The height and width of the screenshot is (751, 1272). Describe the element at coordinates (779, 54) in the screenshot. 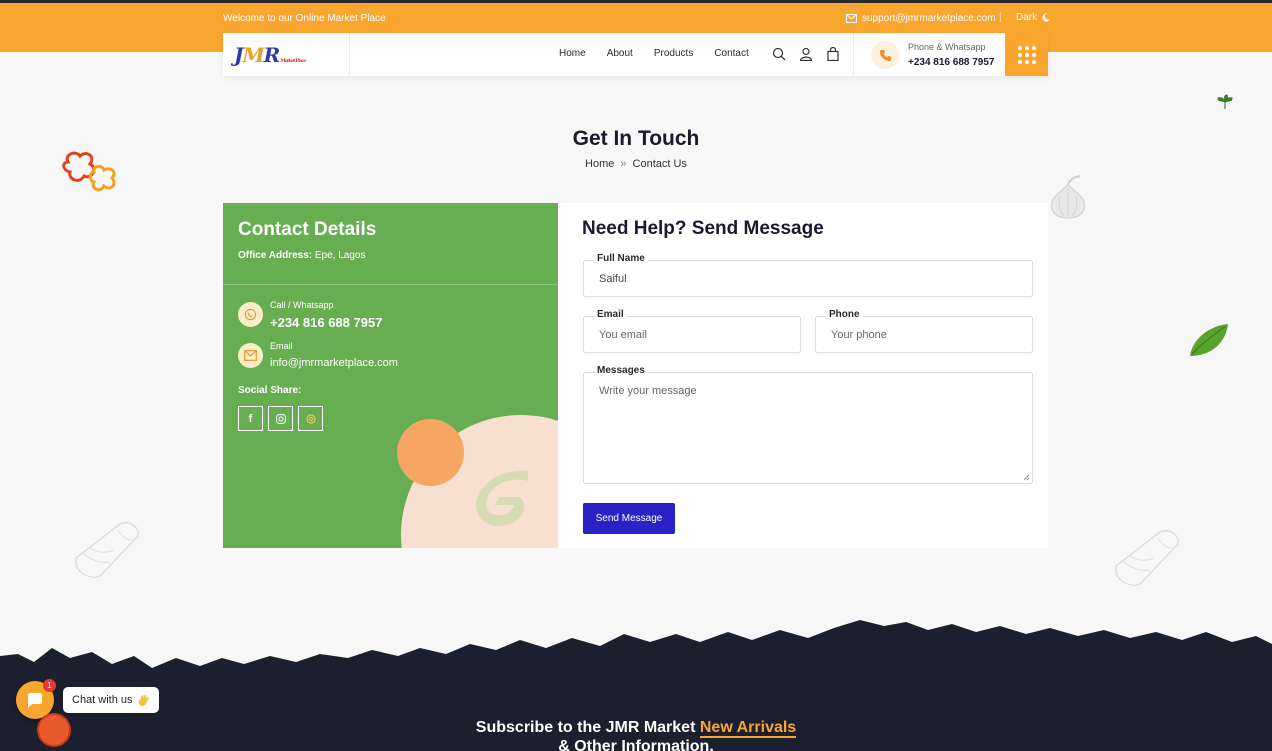

I see `search-icon` at that location.